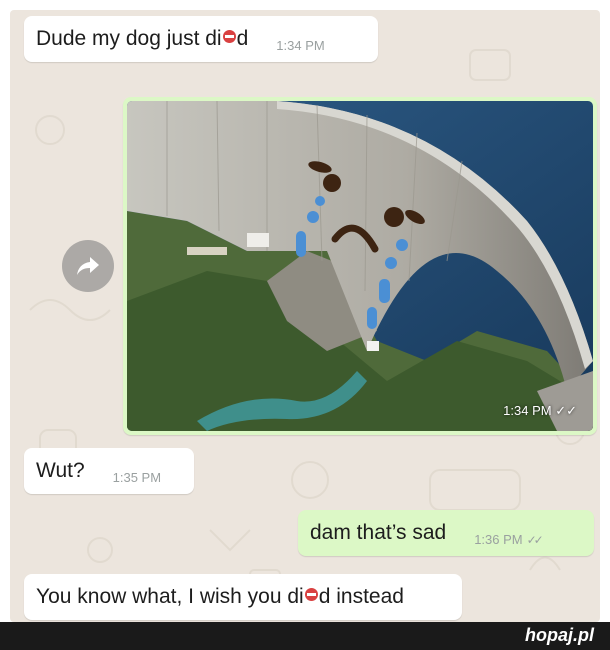 The width and height of the screenshot is (610, 650). I want to click on forward-arrow-icon, so click(88, 266).